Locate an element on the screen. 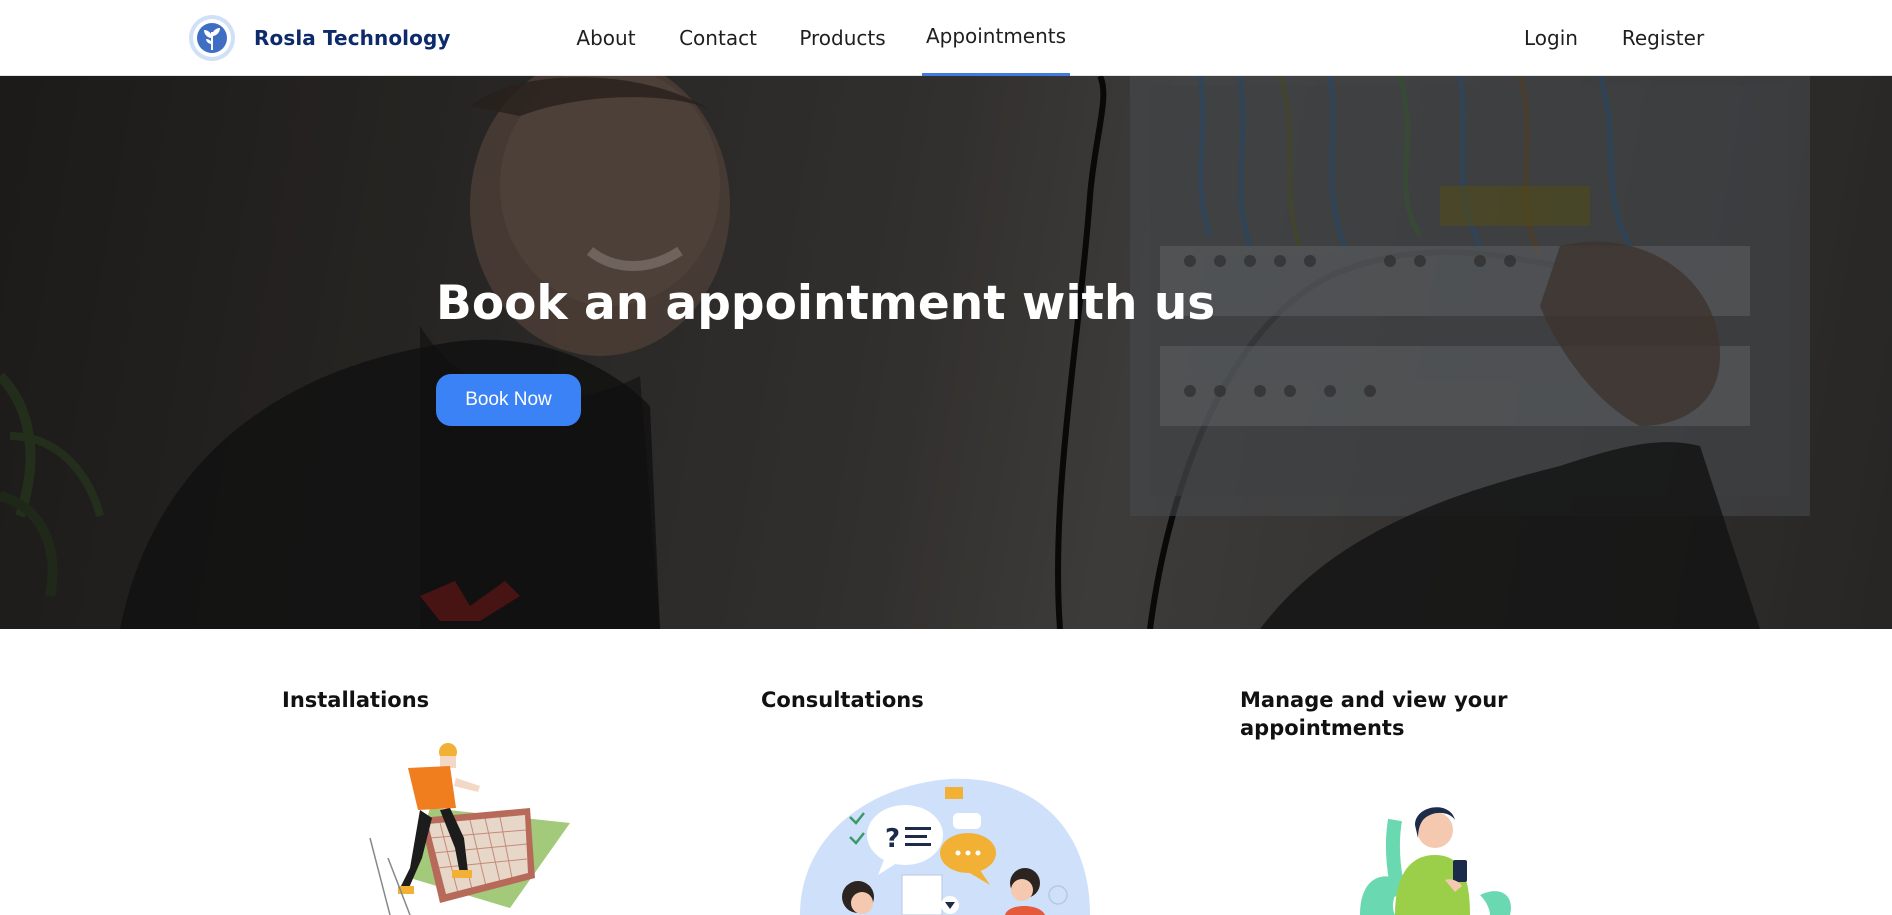 This screenshot has height=915, width=1892. brand-name: Rosla Technology is located at coordinates (352, 38).